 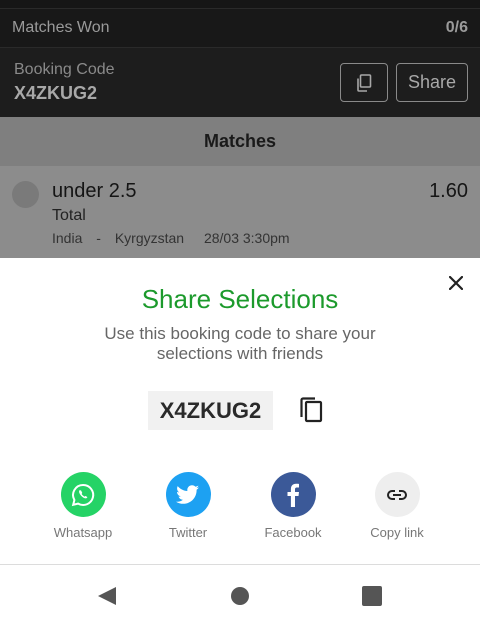 I want to click on match-datetime: 28/03 3:30pm, so click(x=246, y=238).